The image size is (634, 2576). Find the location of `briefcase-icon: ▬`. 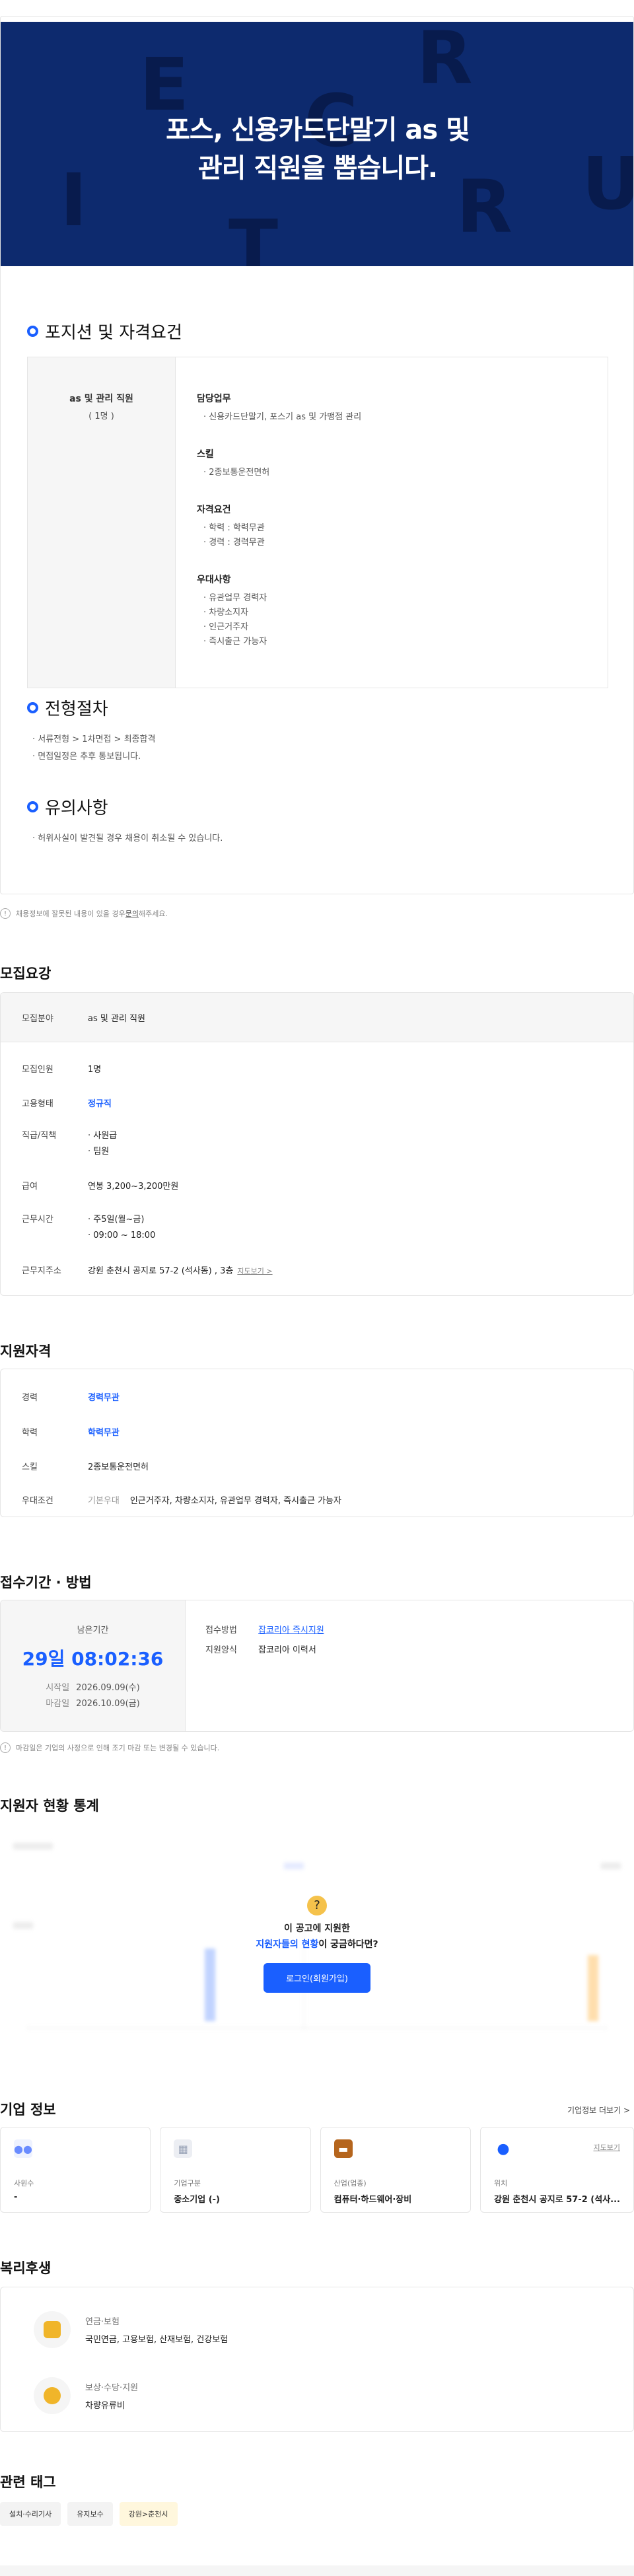

briefcase-icon: ▬ is located at coordinates (343, 2149).